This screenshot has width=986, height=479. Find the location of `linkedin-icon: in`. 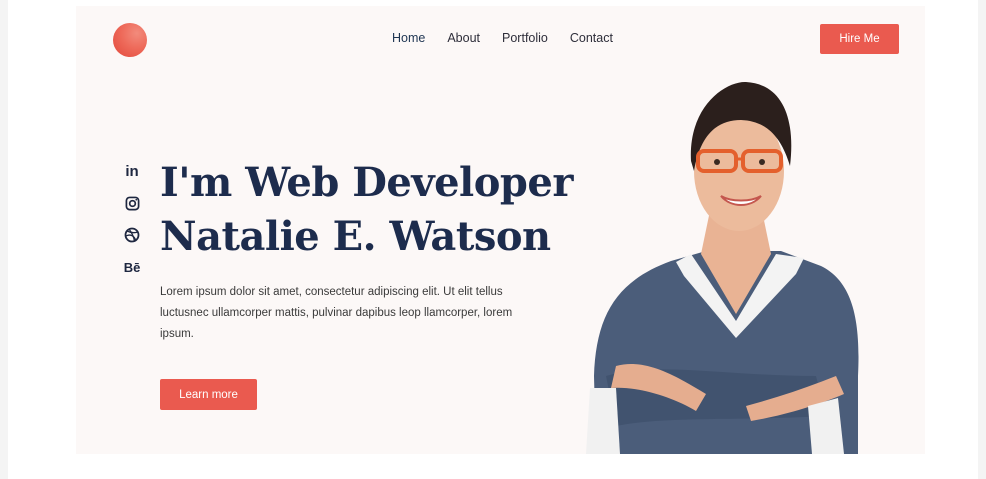

linkedin-icon: in is located at coordinates (132, 171).